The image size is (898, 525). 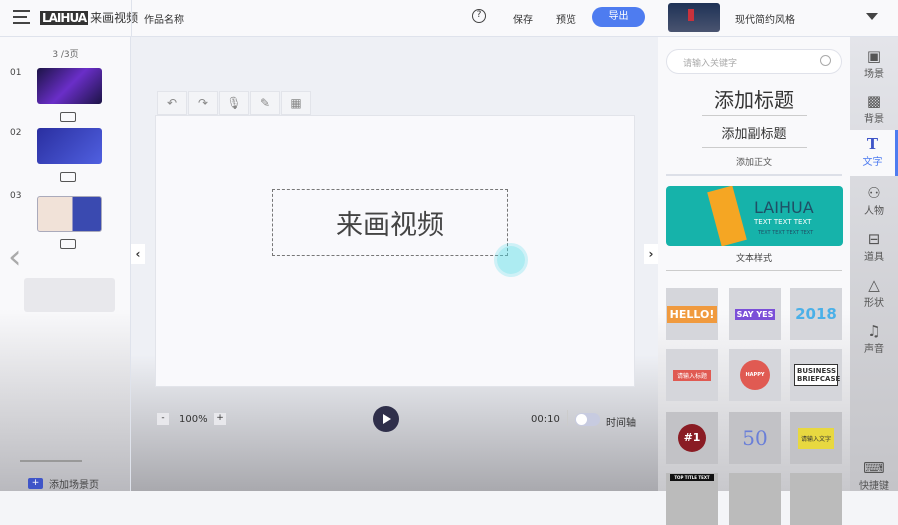 What do you see at coordinates (692, 375) in the screenshot?
I see `style-tile: 请输入标题` at bounding box center [692, 375].